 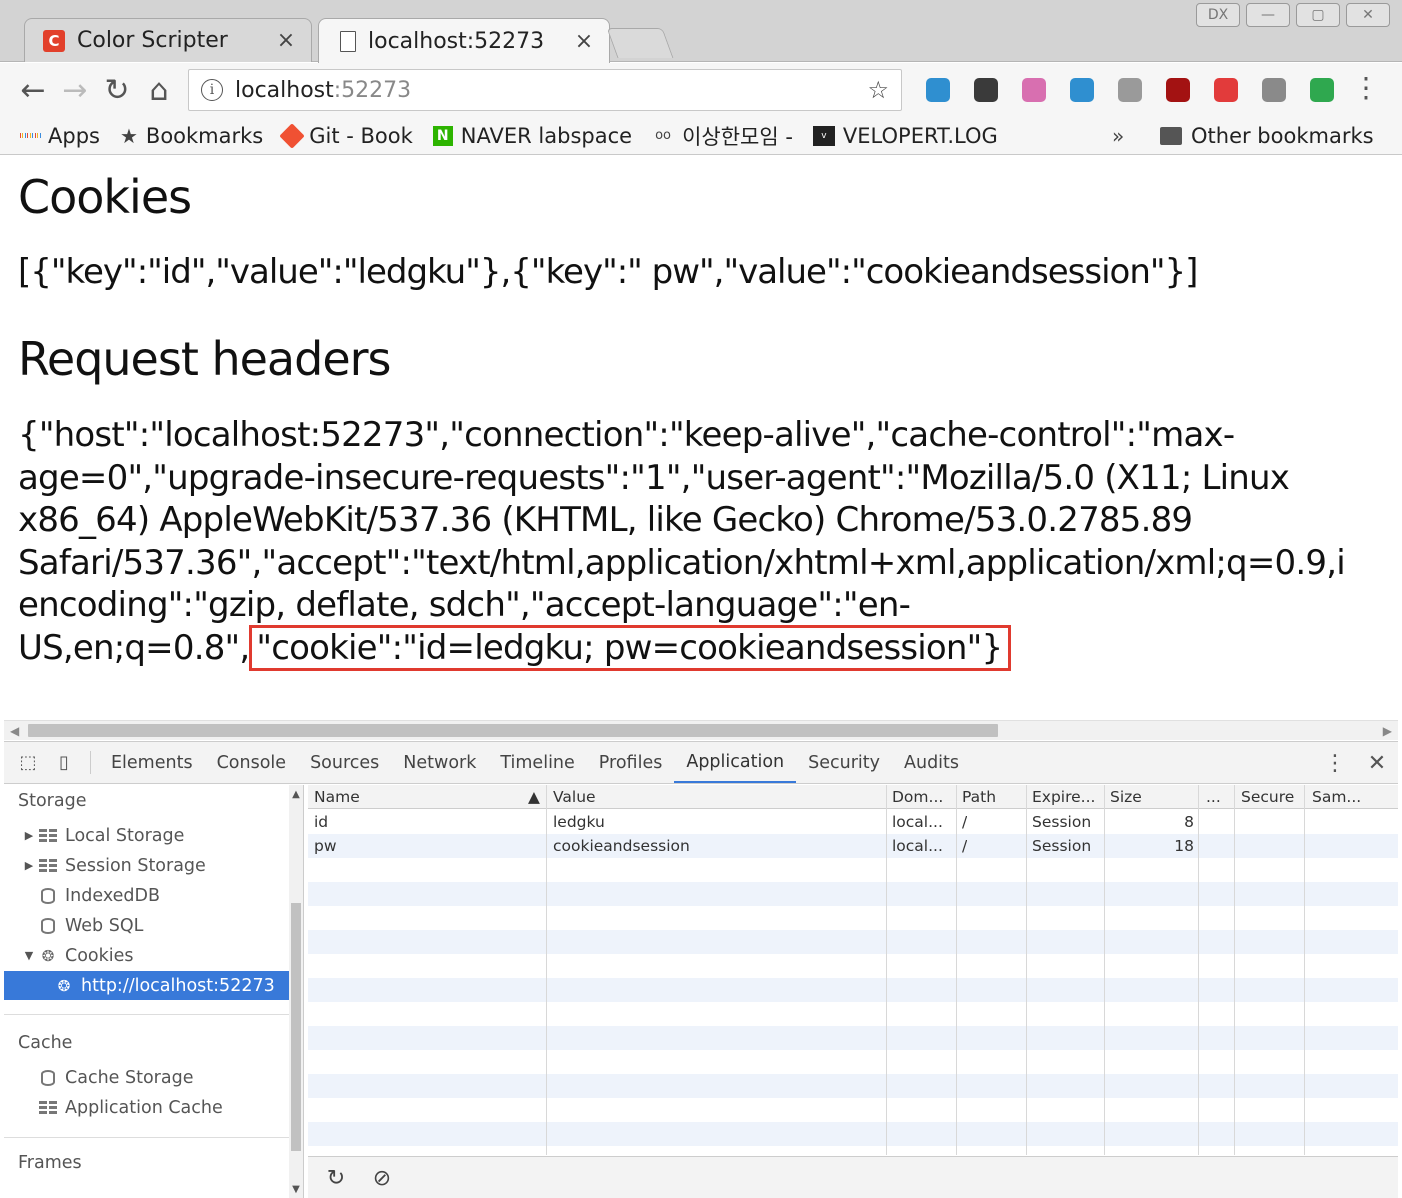 I want to click on globe2-extension-icon, so click(x=1082, y=90).